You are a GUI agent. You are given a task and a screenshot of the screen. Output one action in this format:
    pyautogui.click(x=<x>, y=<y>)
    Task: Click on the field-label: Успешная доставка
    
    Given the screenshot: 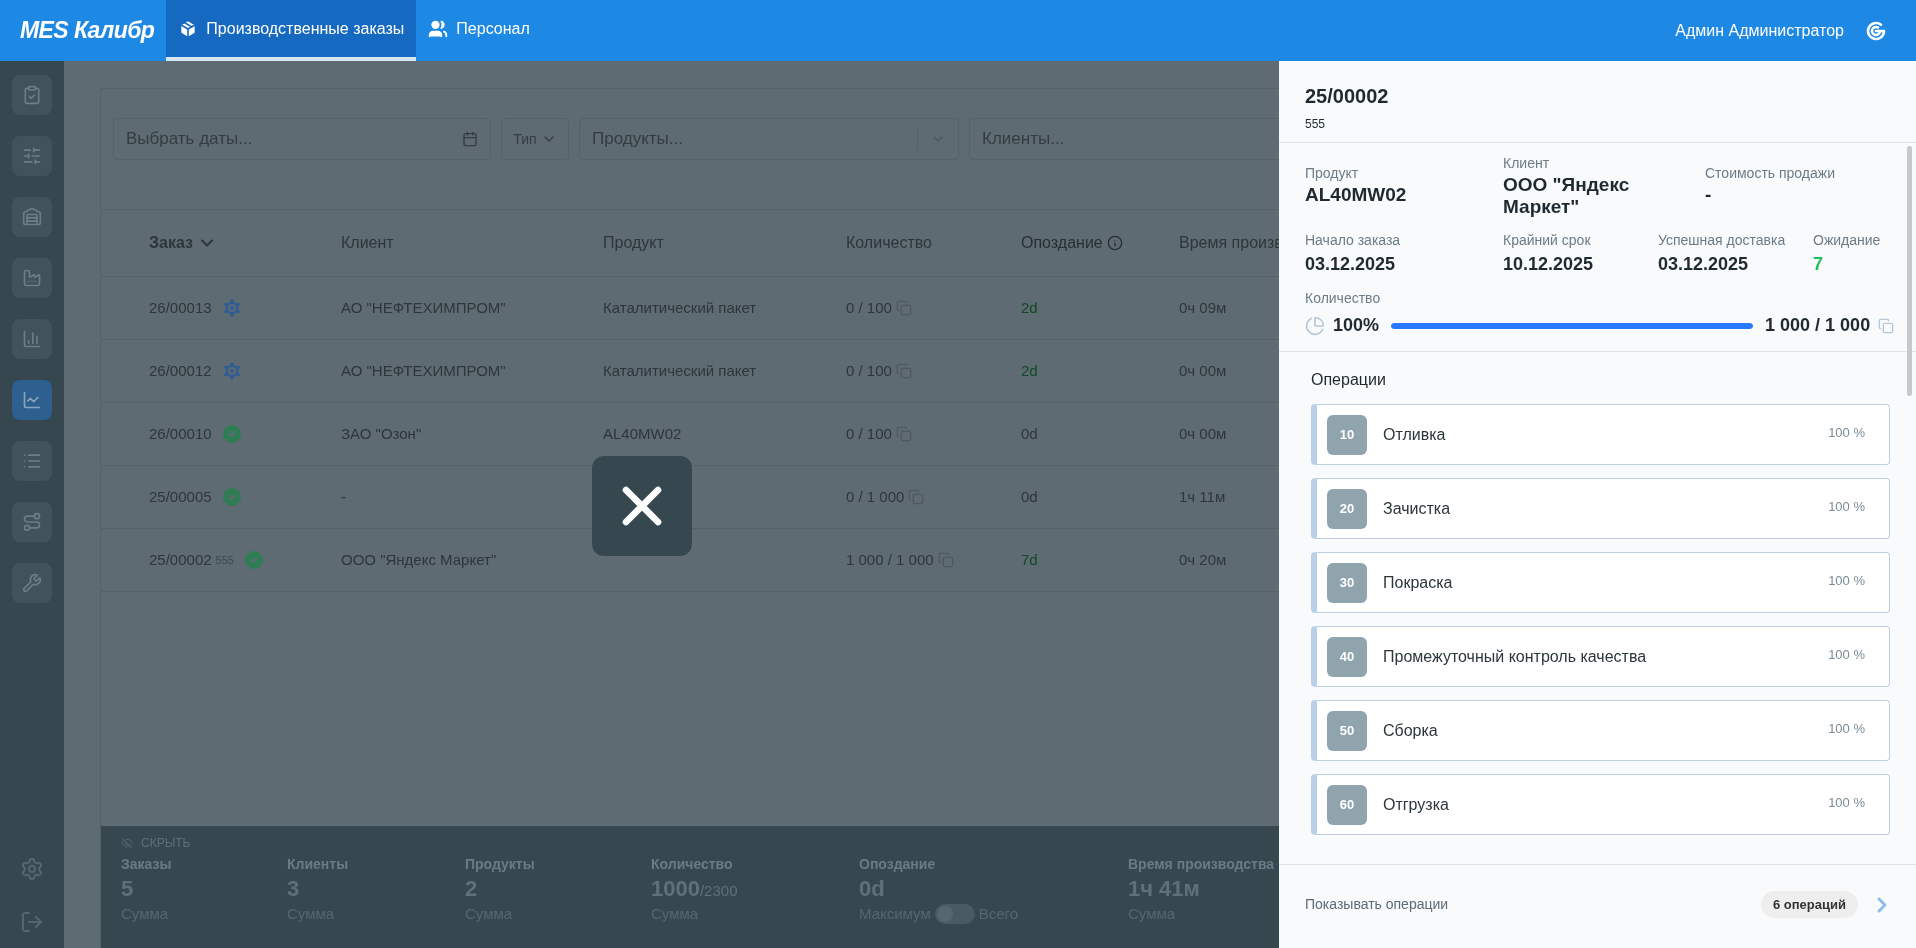 What is the action you would take?
    pyautogui.click(x=1722, y=240)
    